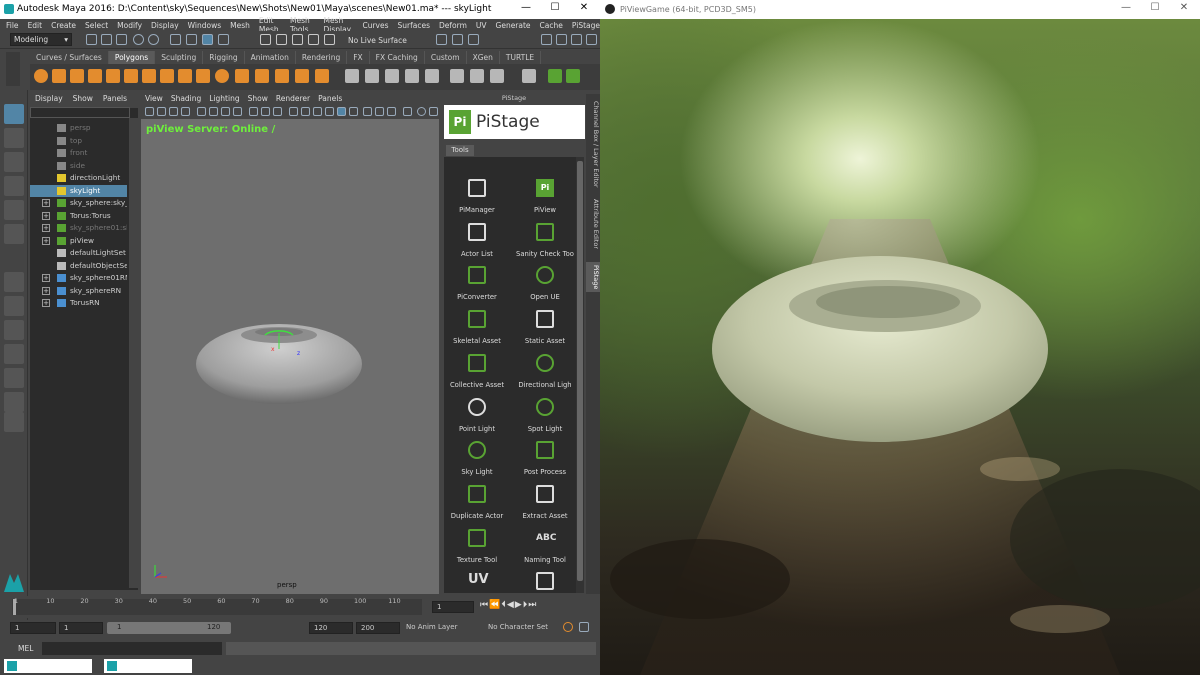  Describe the element at coordinates (521, 57) in the screenshot. I see `shelf-tab-turtle: TURTLE` at that location.